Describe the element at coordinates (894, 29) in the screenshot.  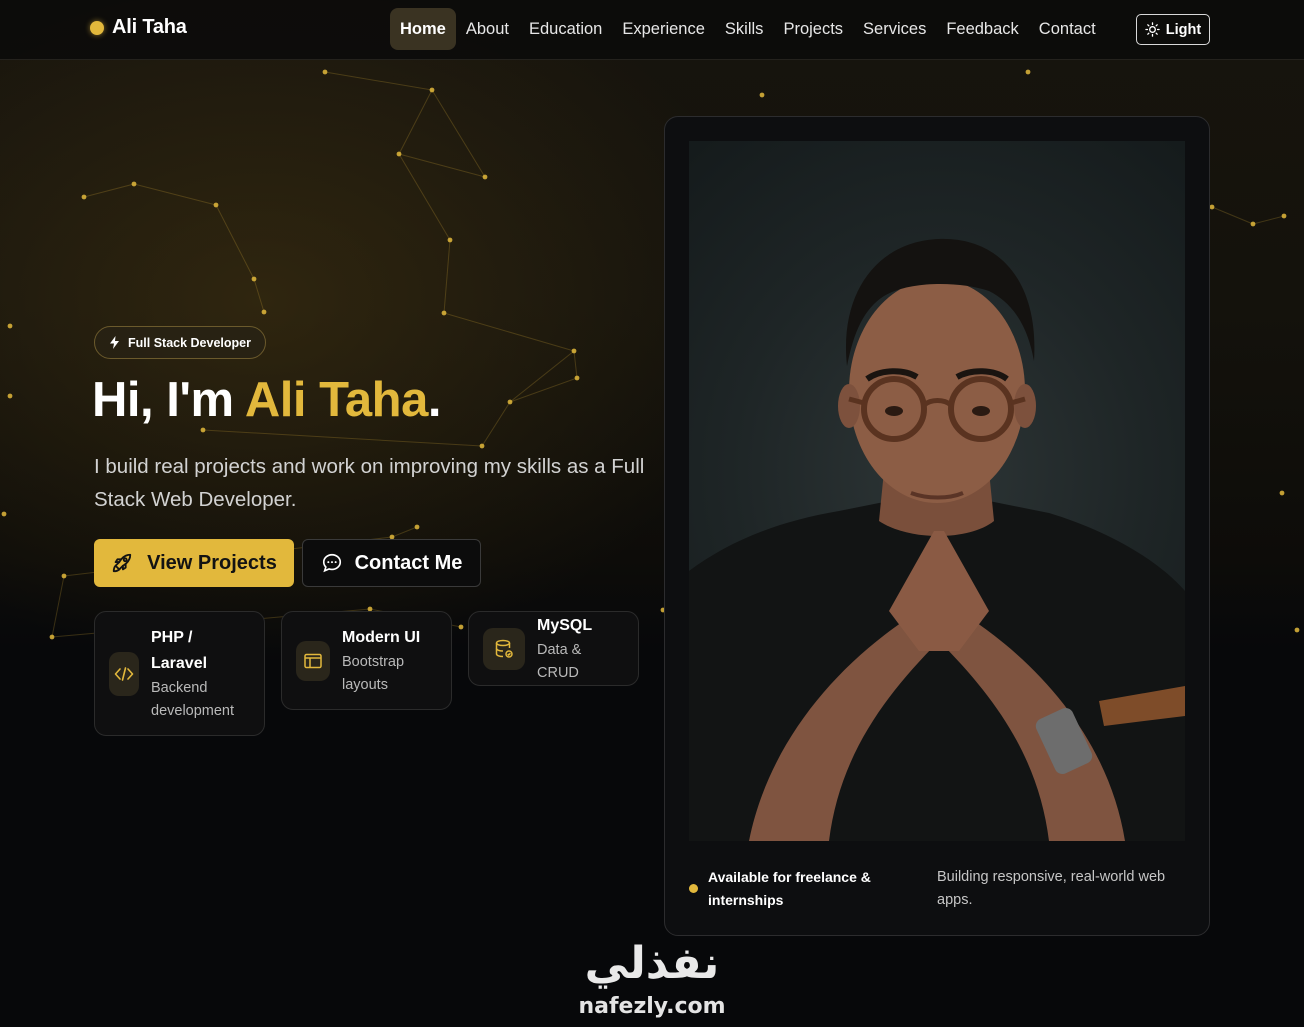
I see `nav-item-services: Services` at that location.